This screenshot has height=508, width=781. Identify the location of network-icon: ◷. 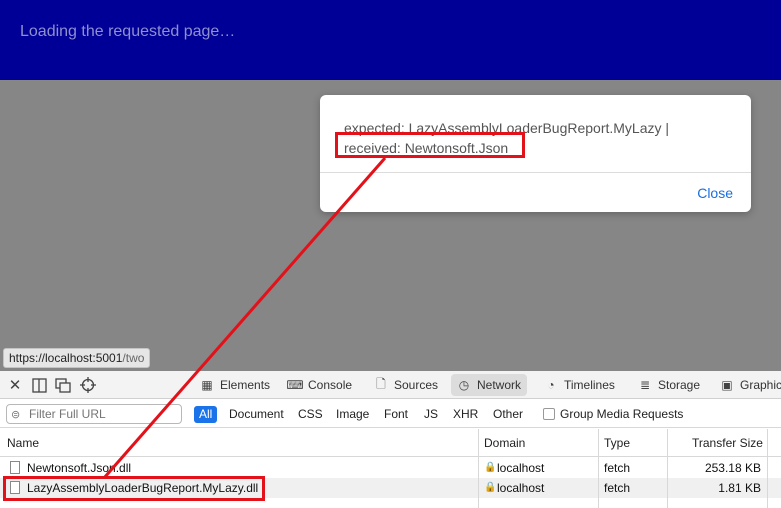
(464, 385).